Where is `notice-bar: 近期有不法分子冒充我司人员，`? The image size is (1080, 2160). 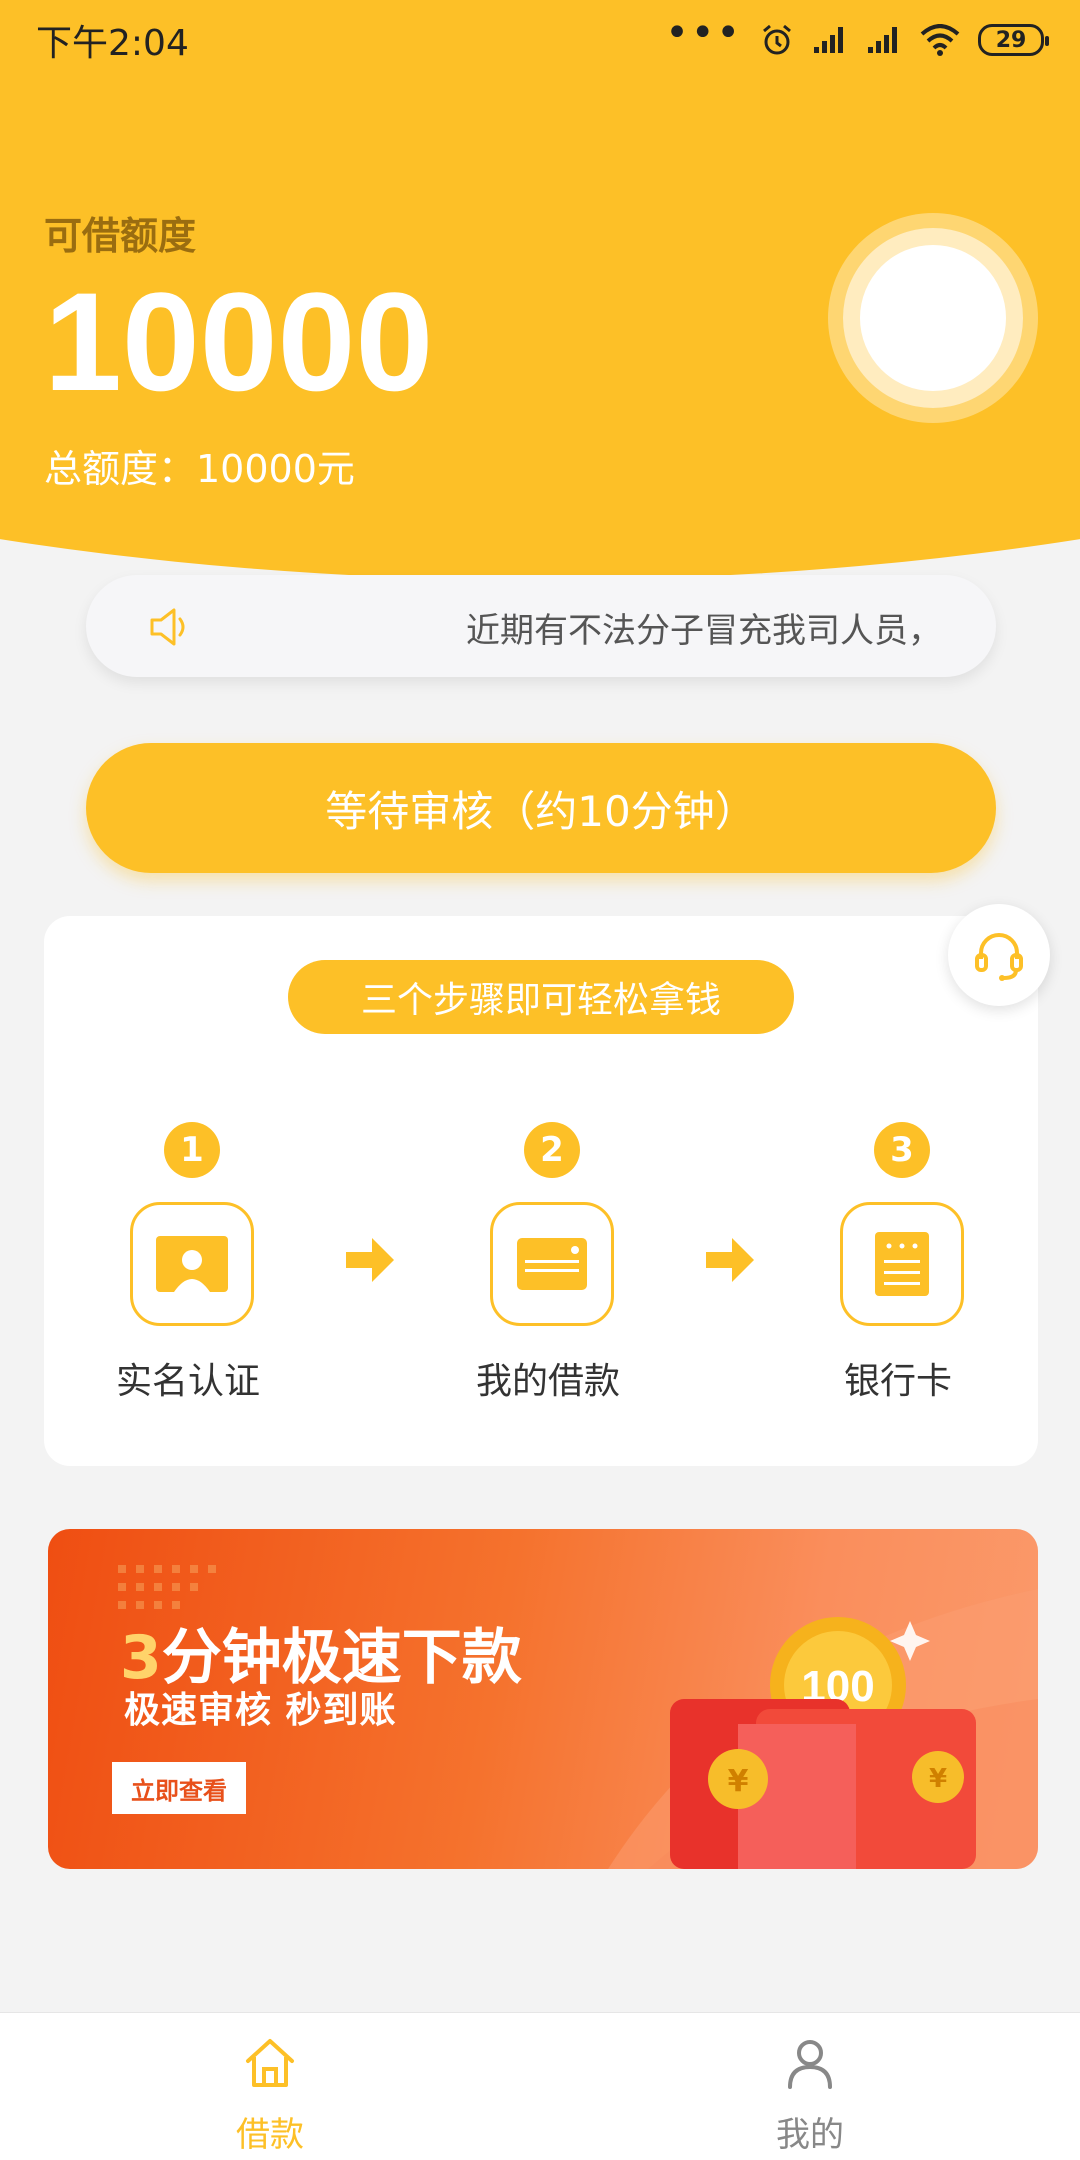 notice-bar: 近期有不法分子冒充我司人员， is located at coordinates (541, 626).